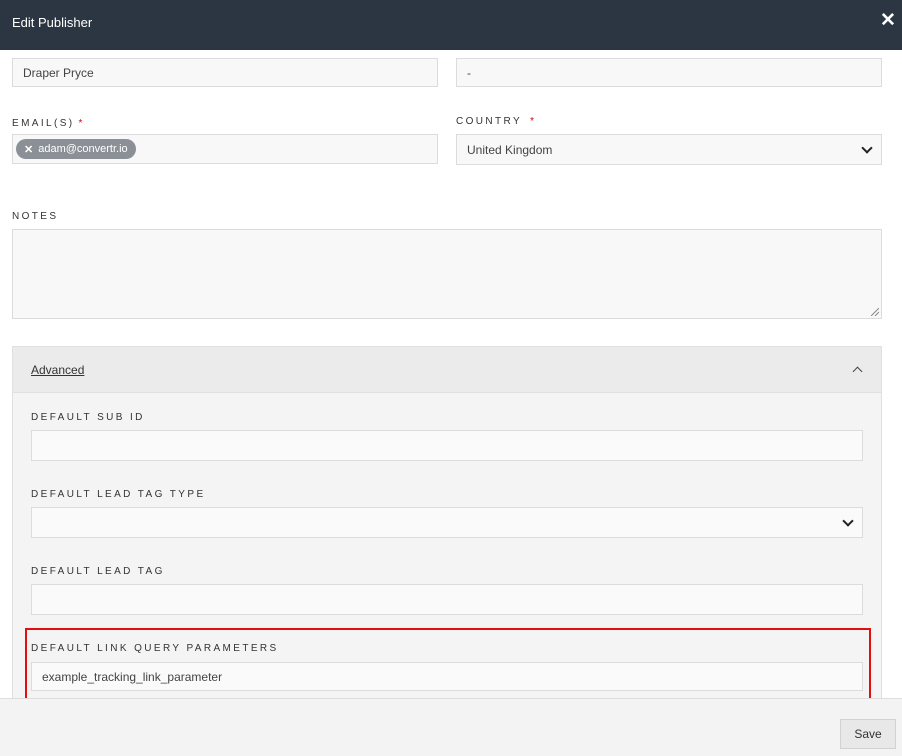 Image resolution: width=902 pixels, height=756 pixels. I want to click on publisher-name-value: Draper Pryce, so click(58, 72).